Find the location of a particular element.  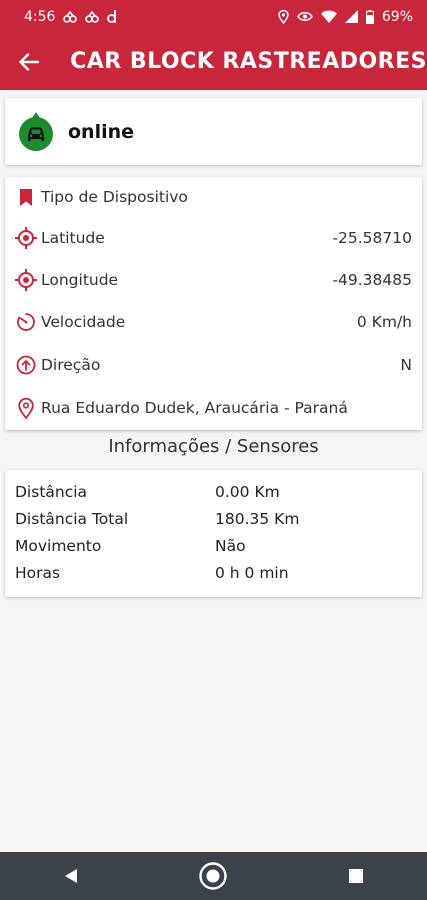

sensor-label: Movimento is located at coordinates (58, 546).